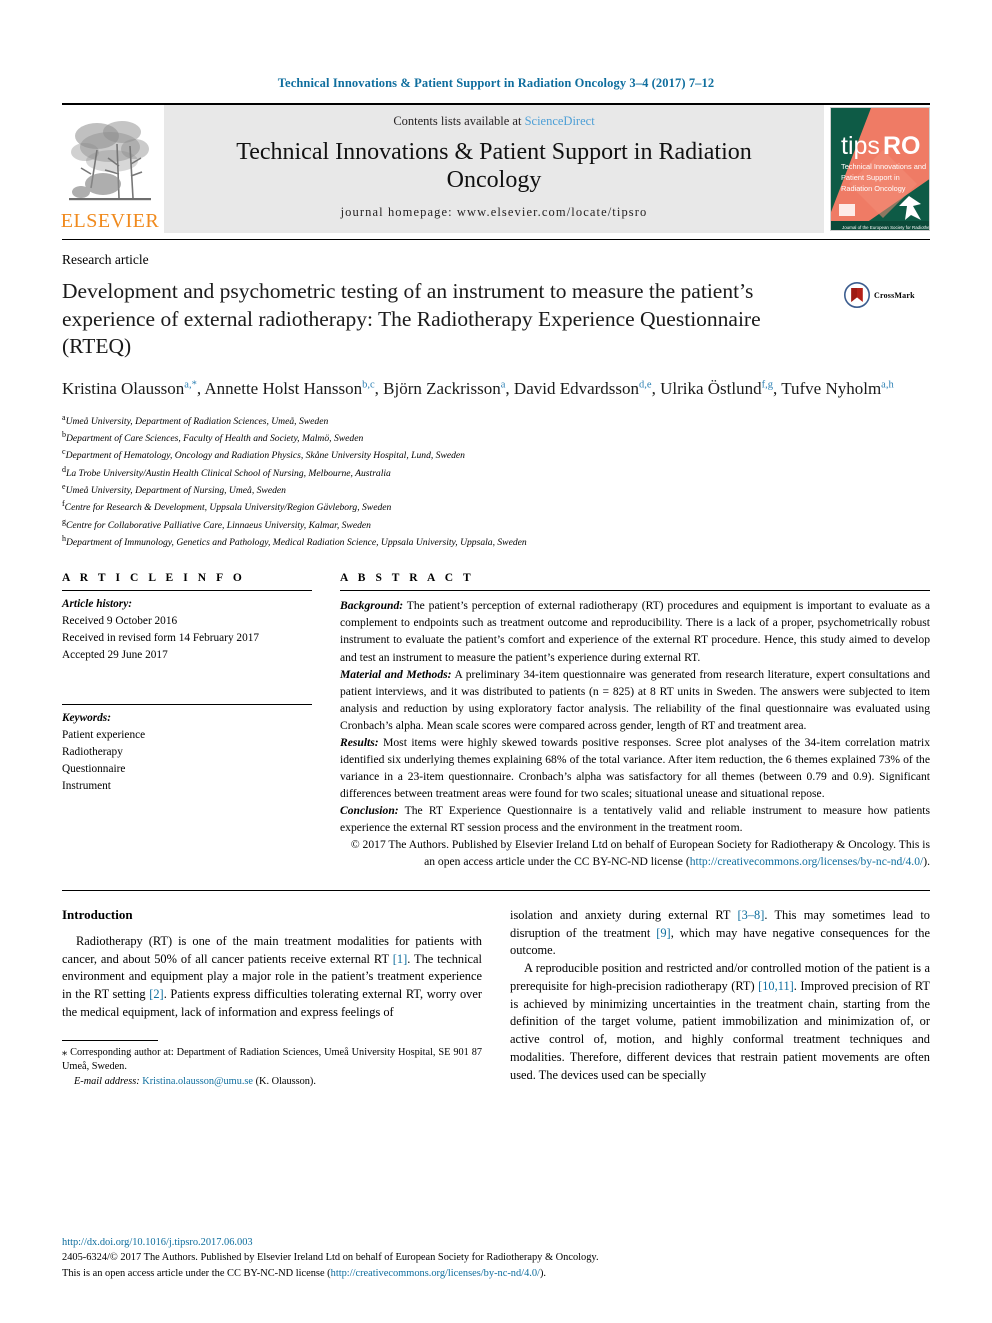  What do you see at coordinates (496, 239) in the screenshot?
I see `masthead-divider` at bounding box center [496, 239].